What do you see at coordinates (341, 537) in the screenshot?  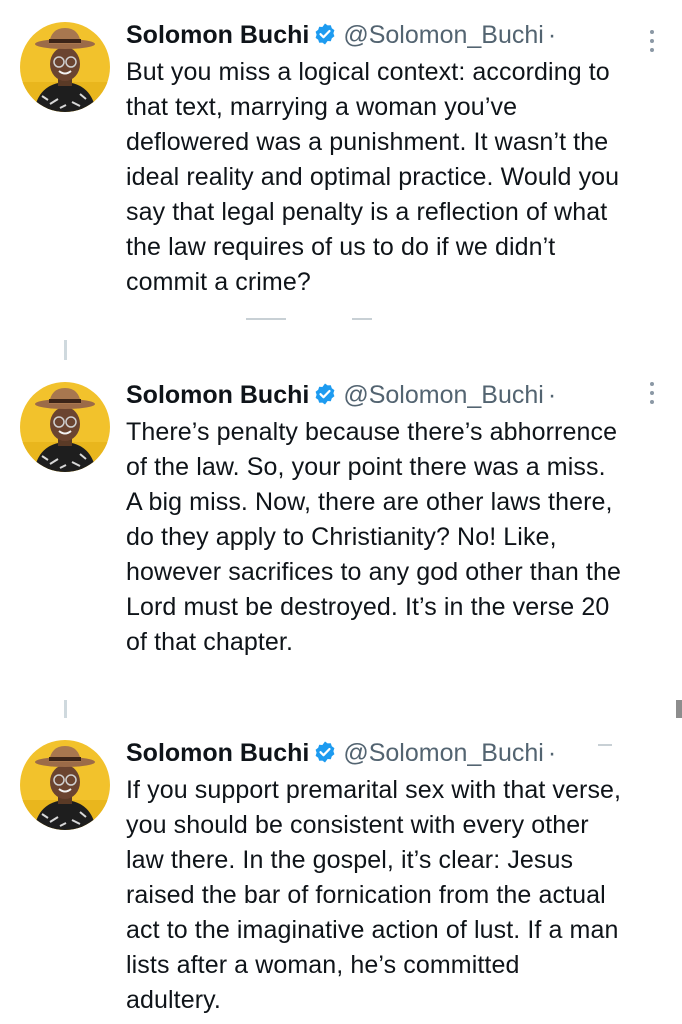 I see `tweet-text-line: do they apply to Christianity? No! Like,` at bounding box center [341, 537].